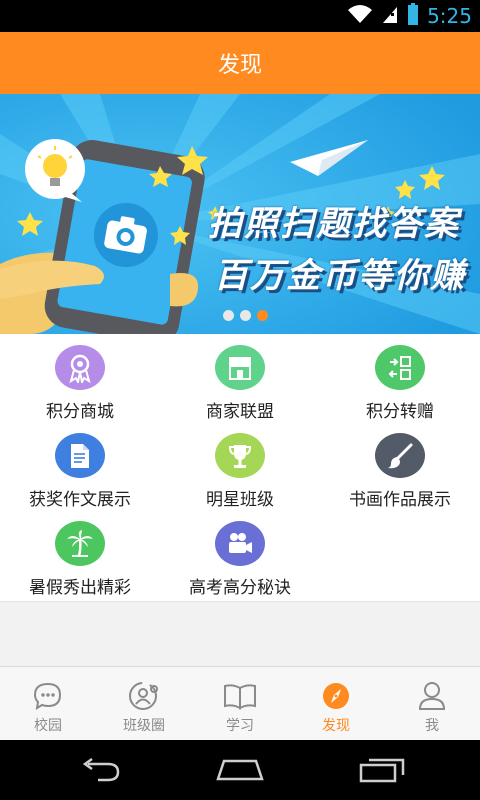  I want to click on banner-headline: 拍照扫题找答案, so click(334, 224).